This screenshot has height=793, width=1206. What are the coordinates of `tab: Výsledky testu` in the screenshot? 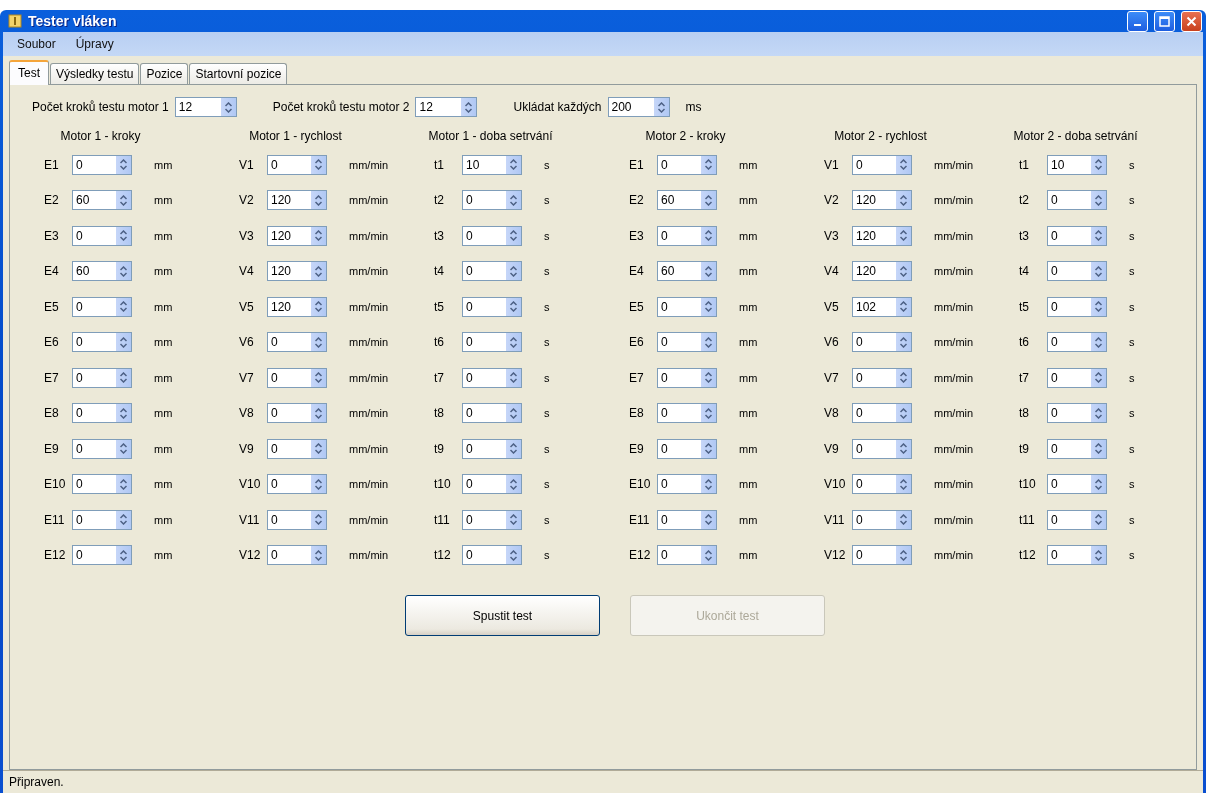 It's located at (95, 73).